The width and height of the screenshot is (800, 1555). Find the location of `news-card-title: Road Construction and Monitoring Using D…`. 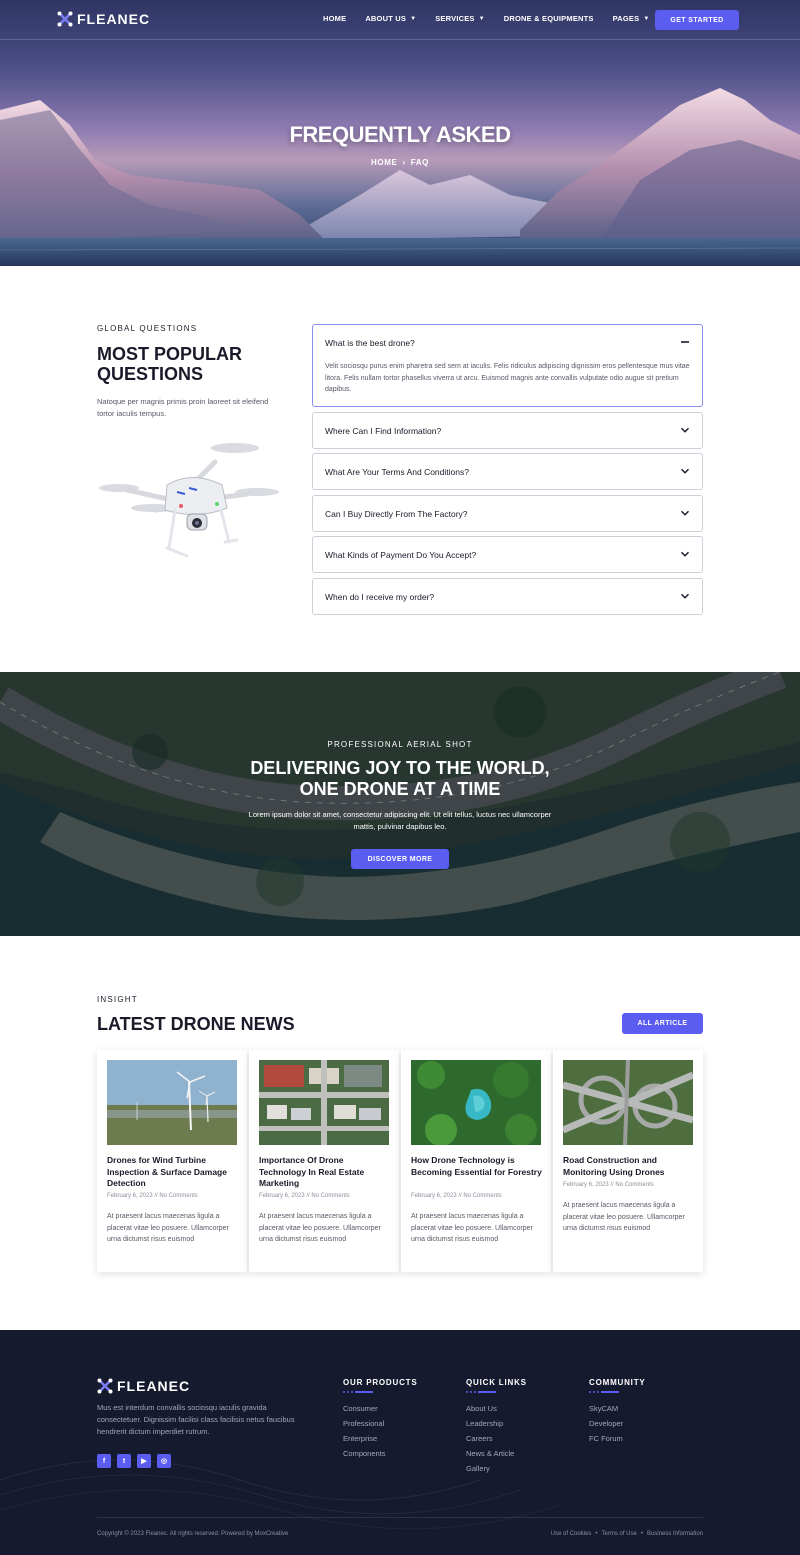

news-card-title: Road Construction and Monitoring Using D… is located at coordinates (629, 1166).